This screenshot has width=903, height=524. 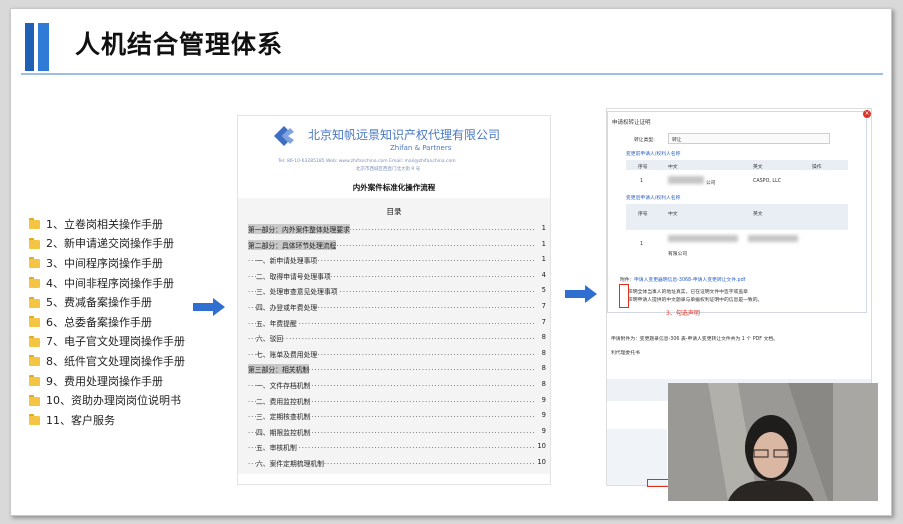 I want to click on list-item: 2、新申请递交岗操作手册, so click(x=107, y=244).